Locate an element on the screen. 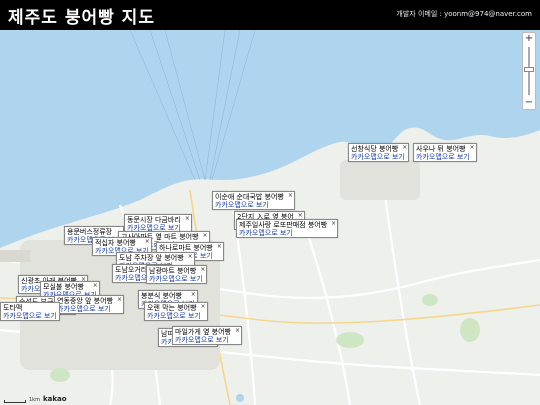 The width and height of the screenshot is (540, 405). marker-info-window: 이순애 순대국밥 붕어빵 × 카카오맵으로 보기 is located at coordinates (253, 200).